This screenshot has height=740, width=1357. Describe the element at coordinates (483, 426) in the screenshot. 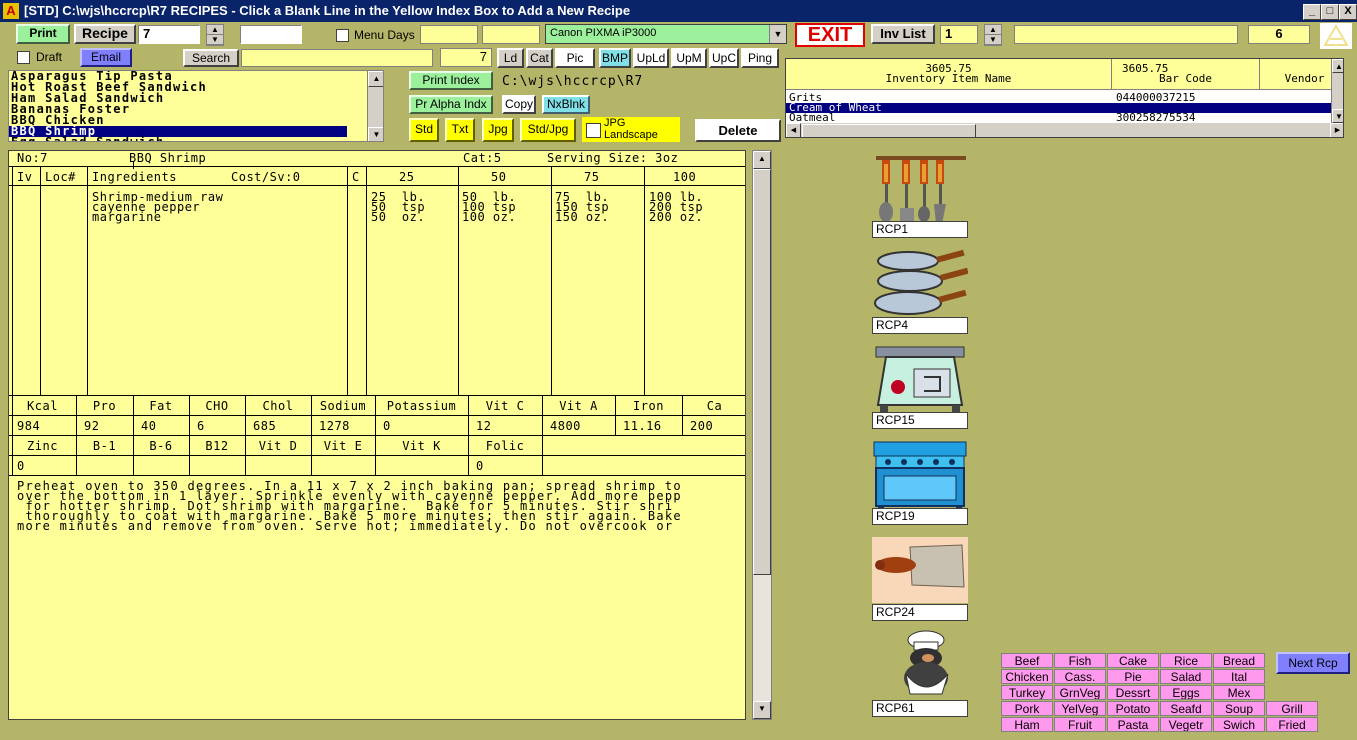

I see `nutrient-value: 12` at that location.